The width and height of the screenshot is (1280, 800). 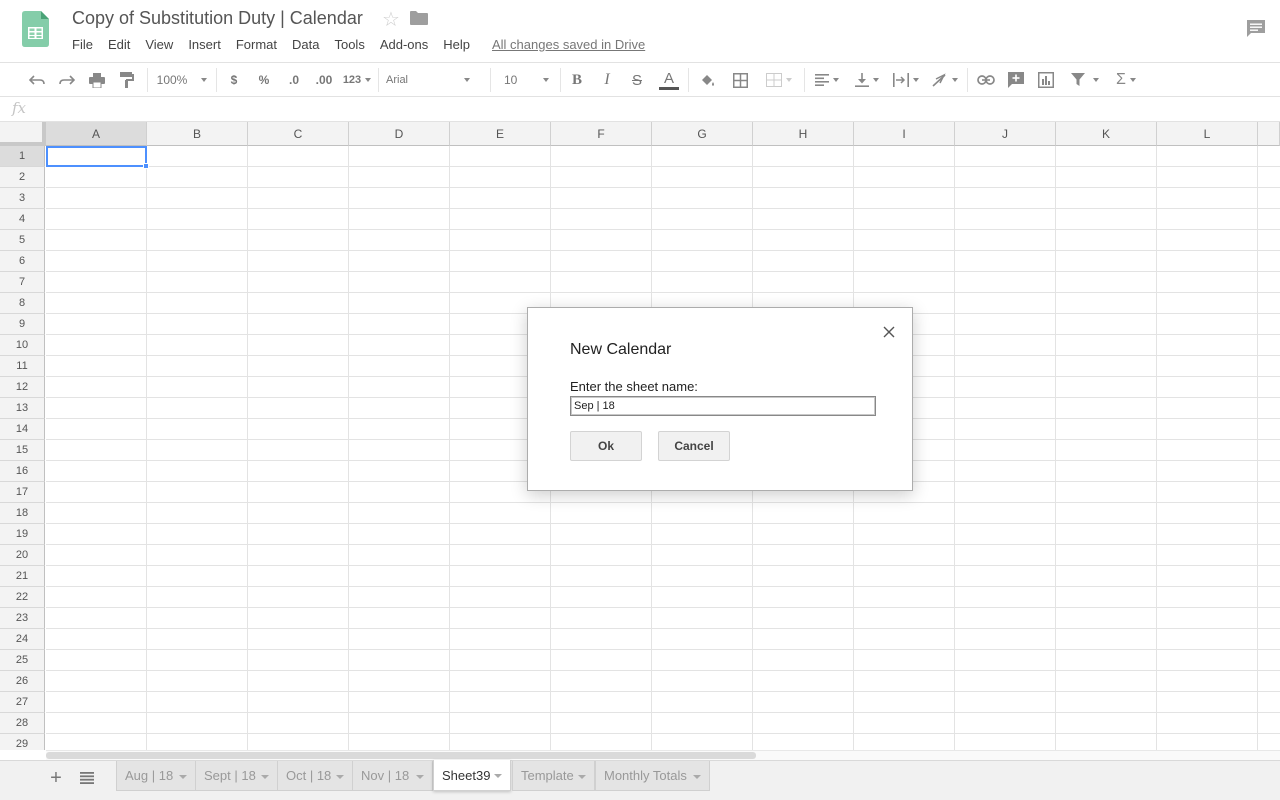 I want to click on column-header-f: F, so click(x=601, y=134).